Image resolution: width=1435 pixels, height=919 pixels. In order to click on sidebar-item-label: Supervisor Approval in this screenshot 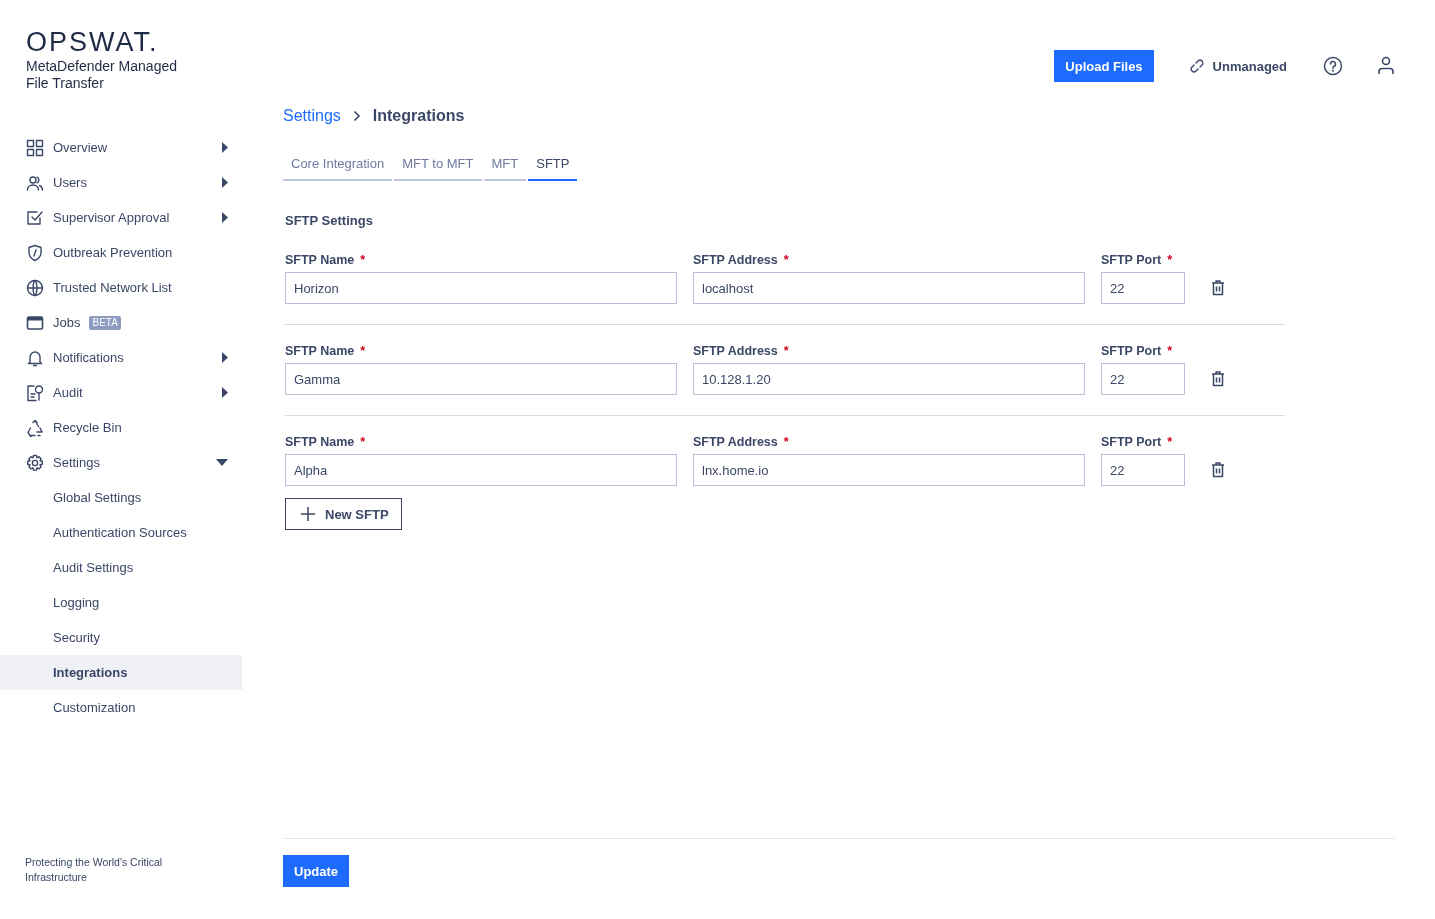, I will do `click(111, 217)`.